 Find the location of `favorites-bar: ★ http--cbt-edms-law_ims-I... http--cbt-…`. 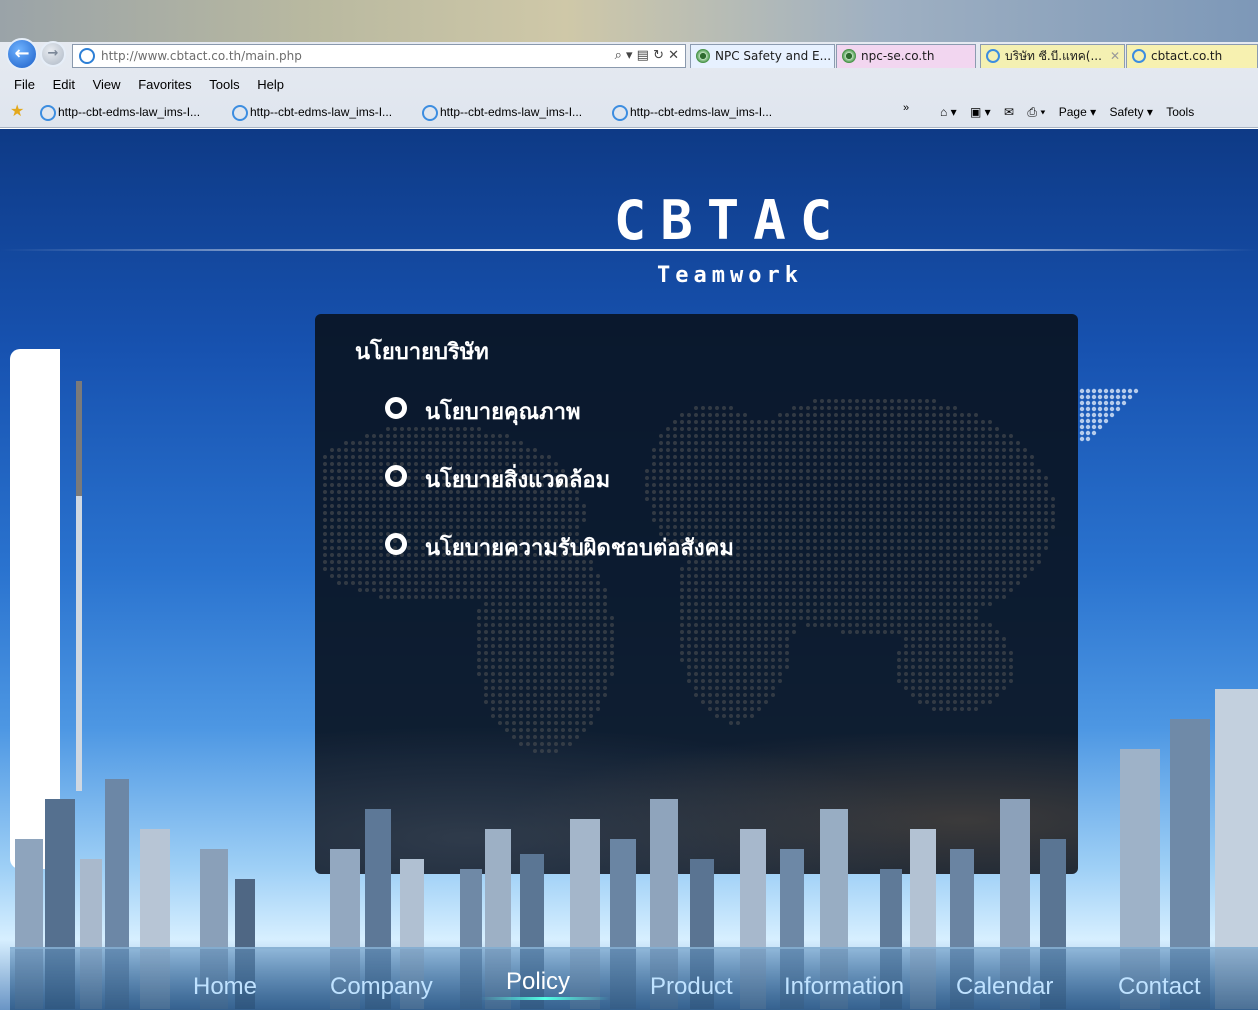

favorites-bar: ★ http--cbt-edms-law_ims-I... http--cbt-… is located at coordinates (629, 112).